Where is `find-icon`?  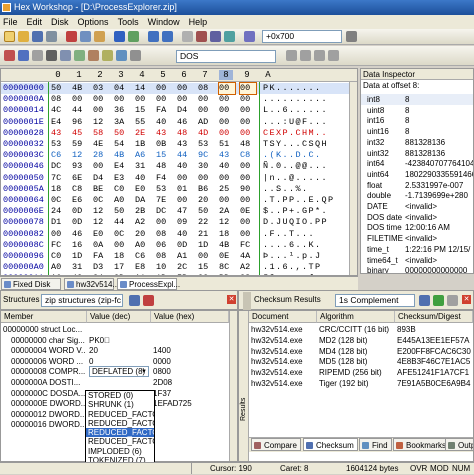
find-icon is located at coordinates (119, 36).